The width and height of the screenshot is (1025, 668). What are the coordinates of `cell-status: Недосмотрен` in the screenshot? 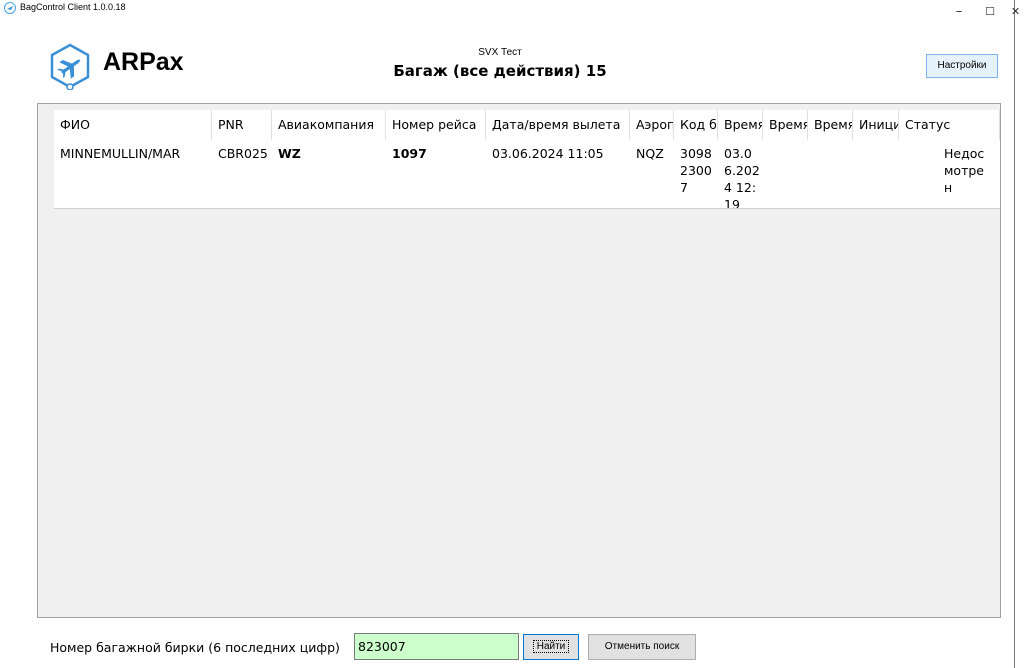 It's located at (964, 170).